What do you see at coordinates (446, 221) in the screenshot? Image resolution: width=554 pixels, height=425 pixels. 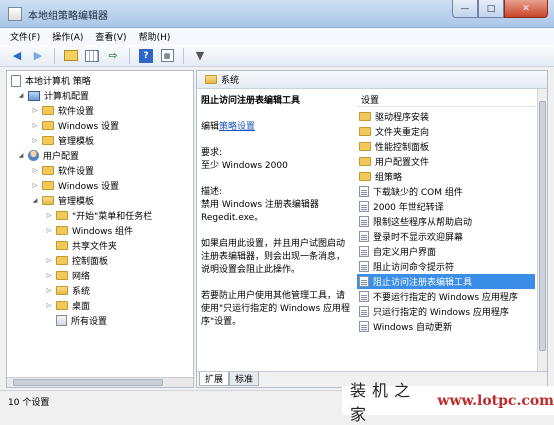 I see `list-item: 限制这些程序从帮助启动` at bounding box center [446, 221].